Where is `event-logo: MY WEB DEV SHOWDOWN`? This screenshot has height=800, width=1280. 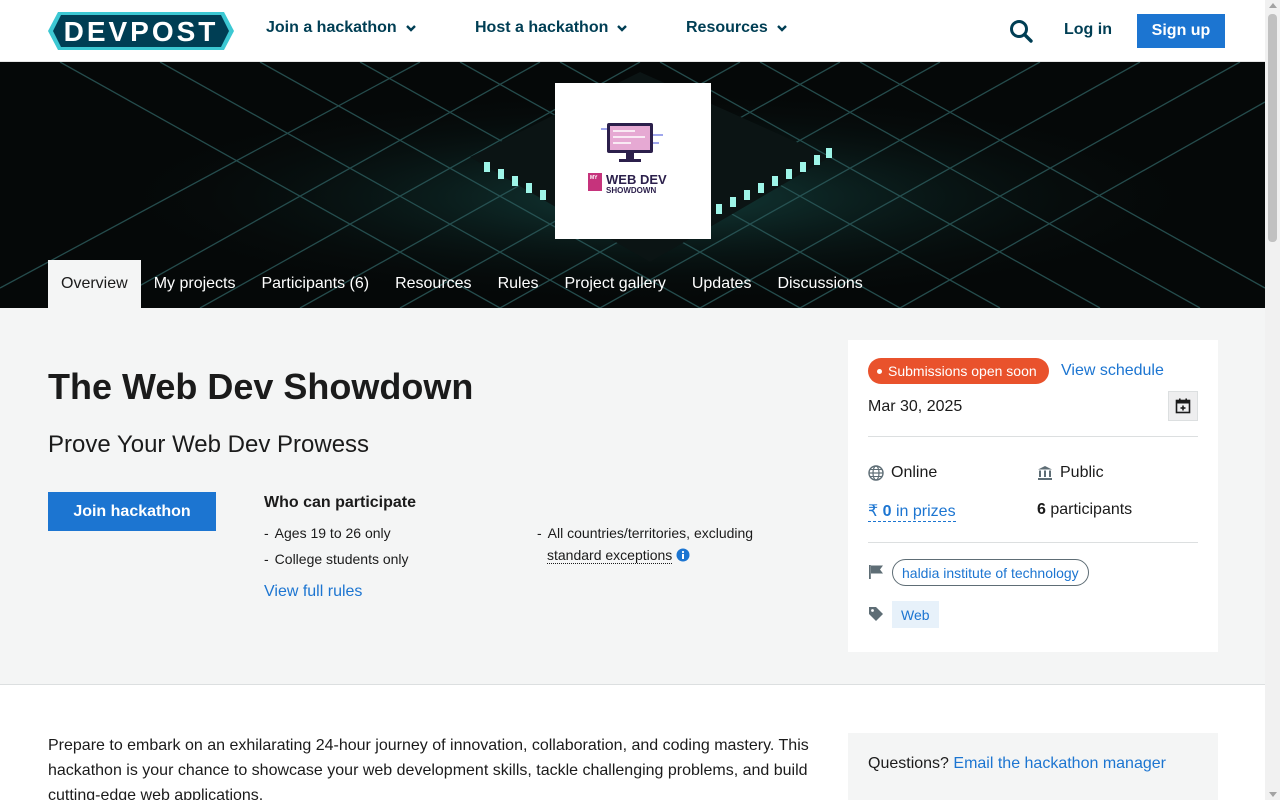 event-logo: MY WEB DEV SHOWDOWN is located at coordinates (633, 161).